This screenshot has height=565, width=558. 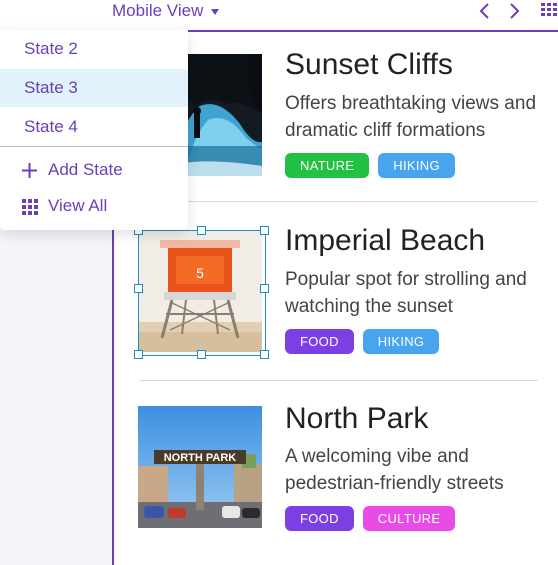 I want to click on menu-item-state-4: State 4, so click(x=94, y=127).